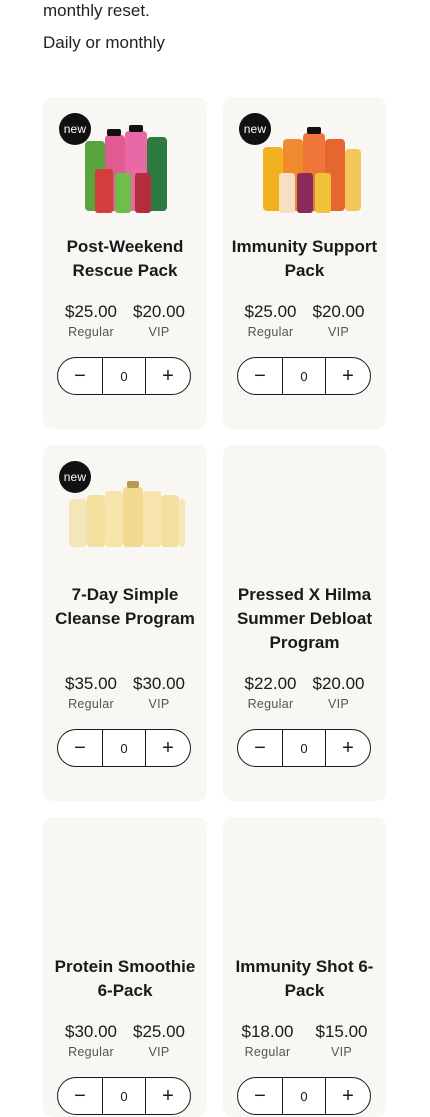 The image size is (430, 1117). Describe the element at coordinates (341, 1031) in the screenshot. I see `vip-price: $15.00` at that location.